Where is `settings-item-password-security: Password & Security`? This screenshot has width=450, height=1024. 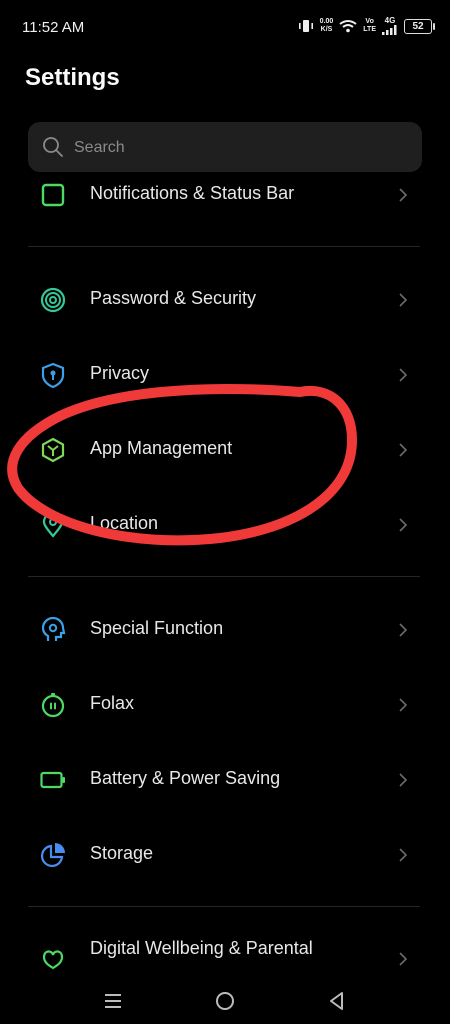 settings-item-password-security: Password & Security is located at coordinates (225, 299).